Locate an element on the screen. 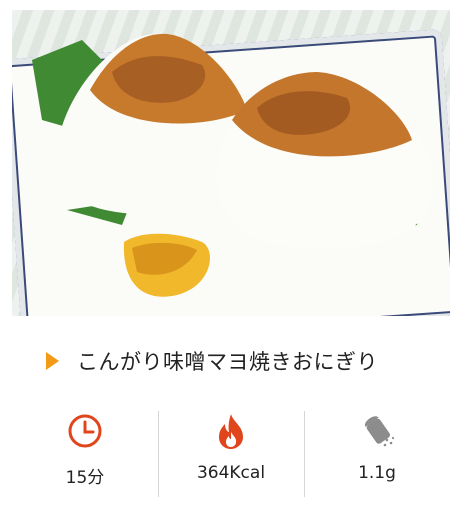  salt-shaker-icon is located at coordinates (377, 431).